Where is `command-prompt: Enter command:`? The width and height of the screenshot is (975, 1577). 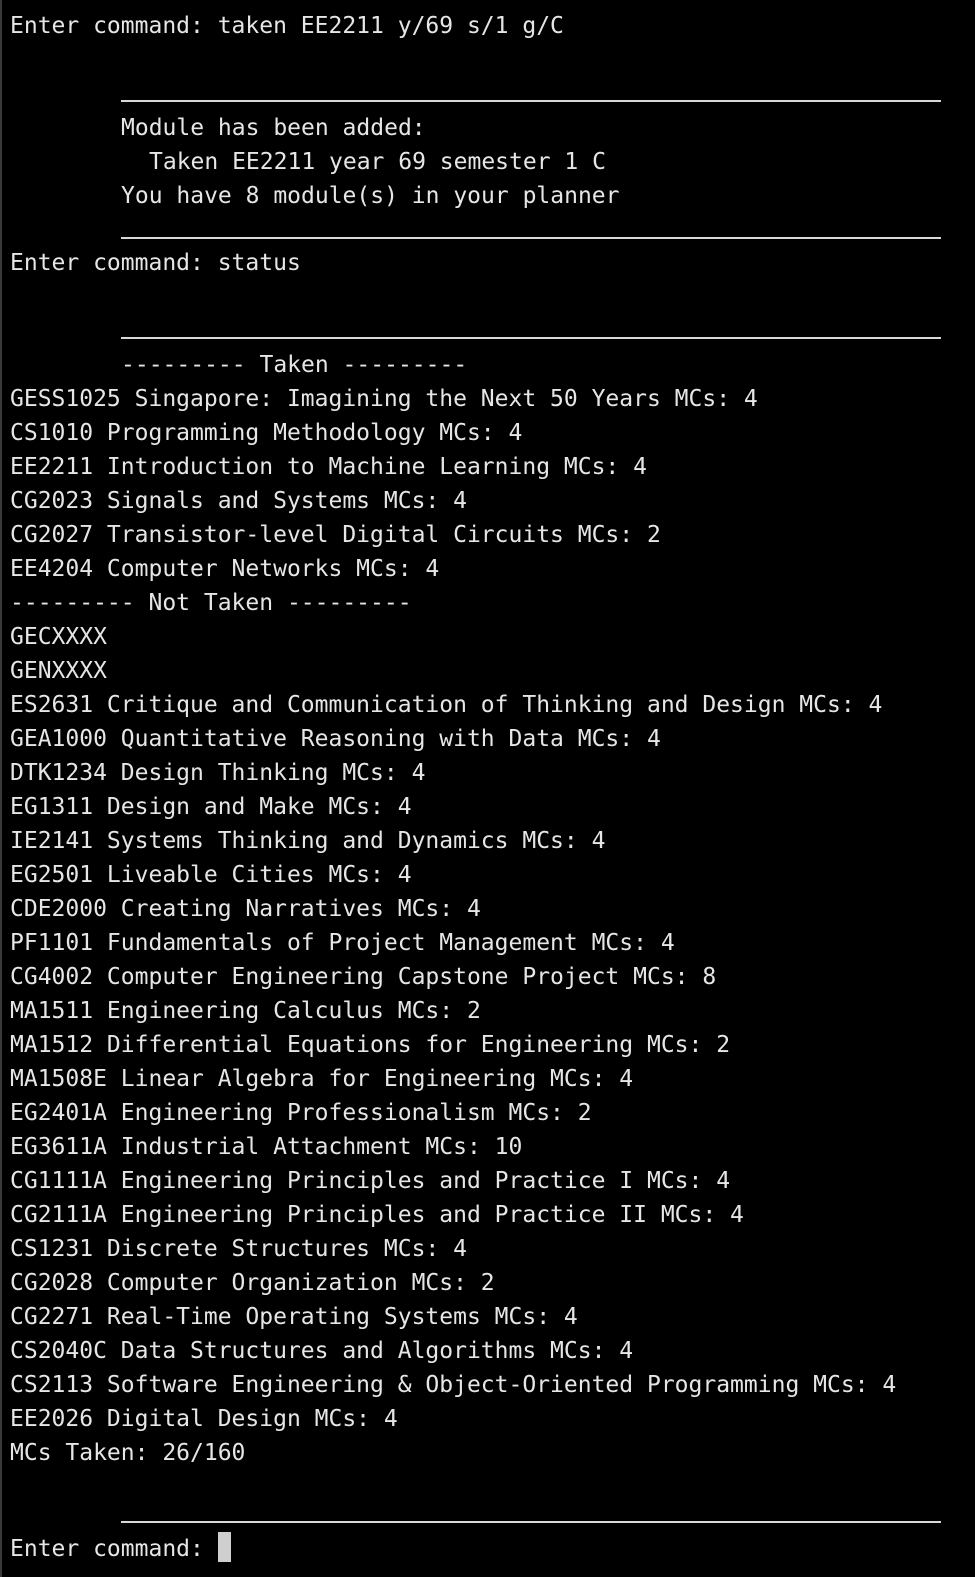 command-prompt: Enter command: is located at coordinates (120, 1549).